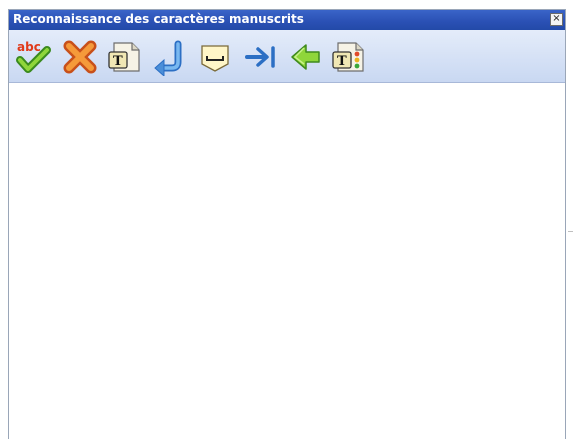 The height and width of the screenshot is (440, 575). What do you see at coordinates (570, 231) in the screenshot?
I see `edge-tick` at bounding box center [570, 231].